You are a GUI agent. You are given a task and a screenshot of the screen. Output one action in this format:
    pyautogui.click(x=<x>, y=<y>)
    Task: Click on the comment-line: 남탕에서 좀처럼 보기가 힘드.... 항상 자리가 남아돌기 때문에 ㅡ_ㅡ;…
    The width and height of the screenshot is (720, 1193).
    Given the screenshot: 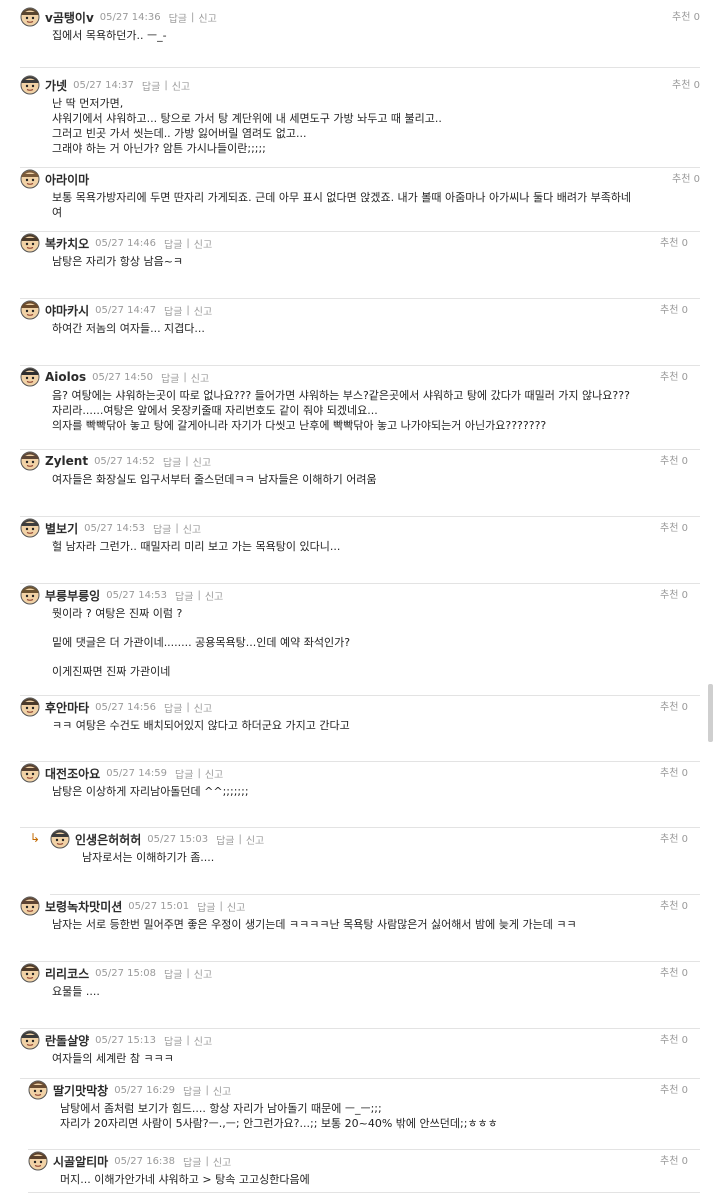 What is the action you would take?
    pyautogui.click(x=221, y=1108)
    